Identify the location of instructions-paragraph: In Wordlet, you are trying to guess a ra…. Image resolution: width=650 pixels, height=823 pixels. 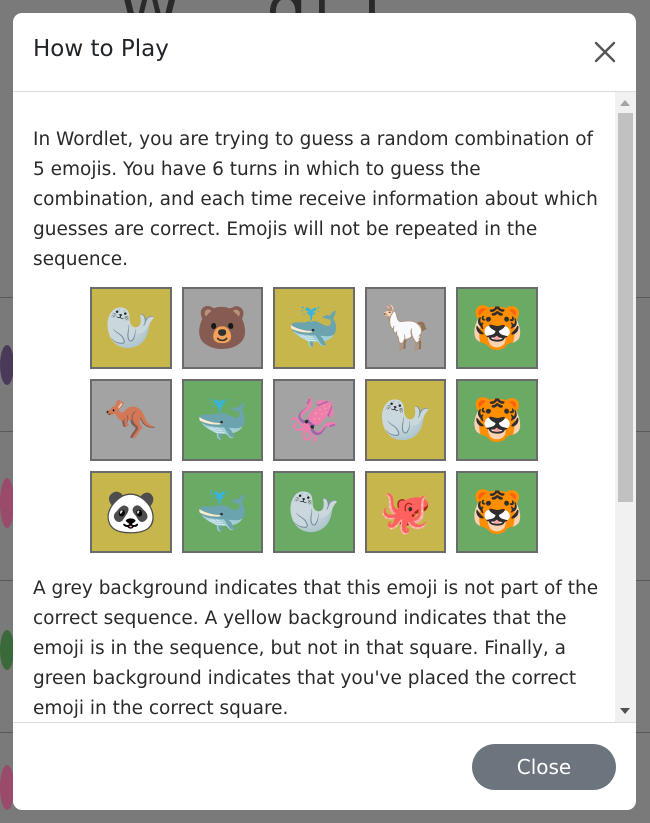
(315, 199).